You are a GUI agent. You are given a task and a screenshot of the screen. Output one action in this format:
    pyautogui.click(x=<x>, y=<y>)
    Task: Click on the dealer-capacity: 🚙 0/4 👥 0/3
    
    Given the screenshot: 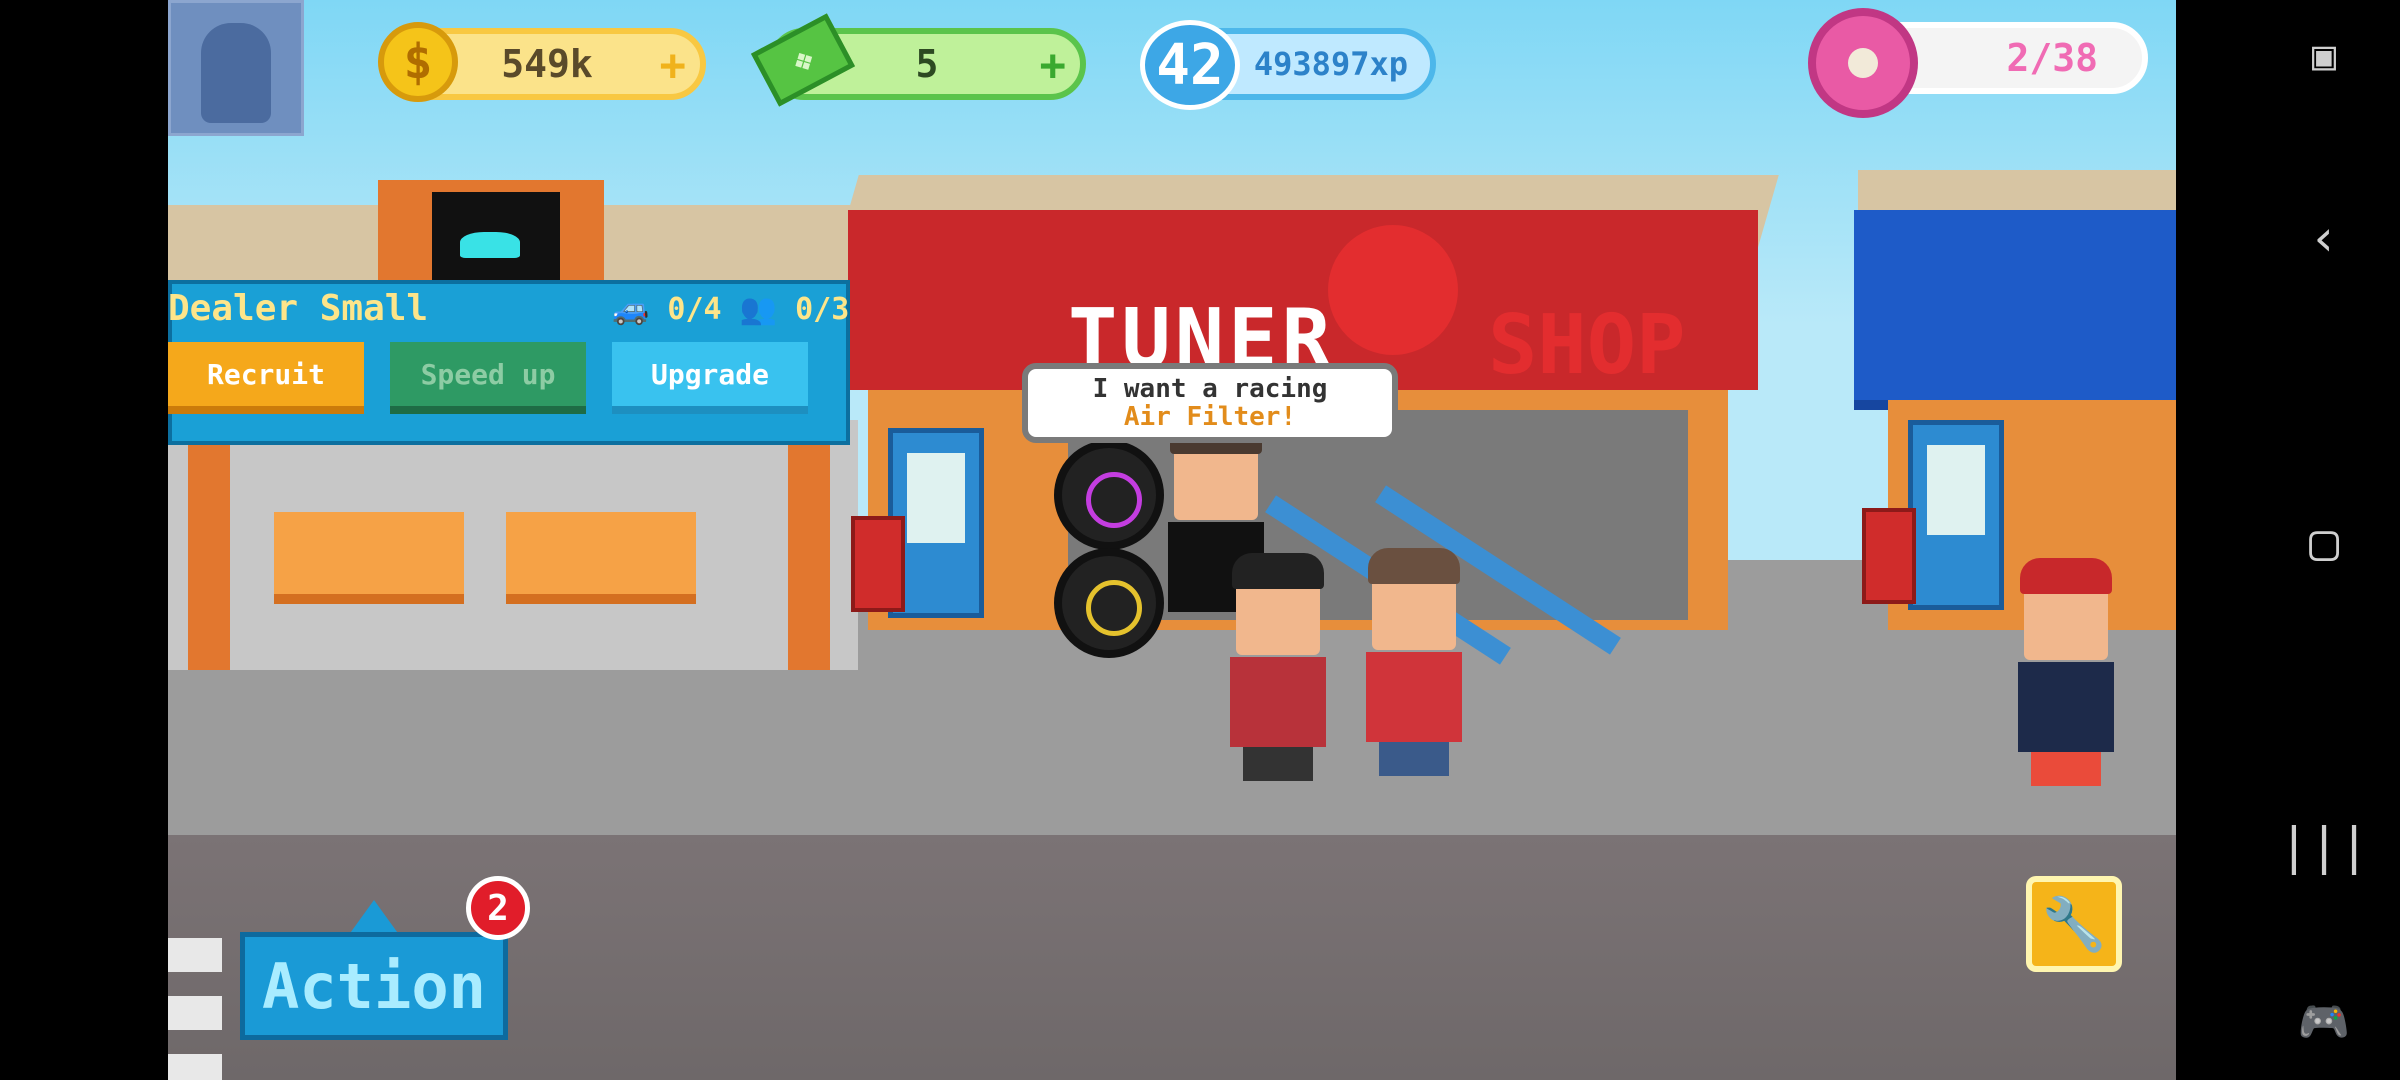 What is the action you would take?
    pyautogui.click(x=730, y=309)
    